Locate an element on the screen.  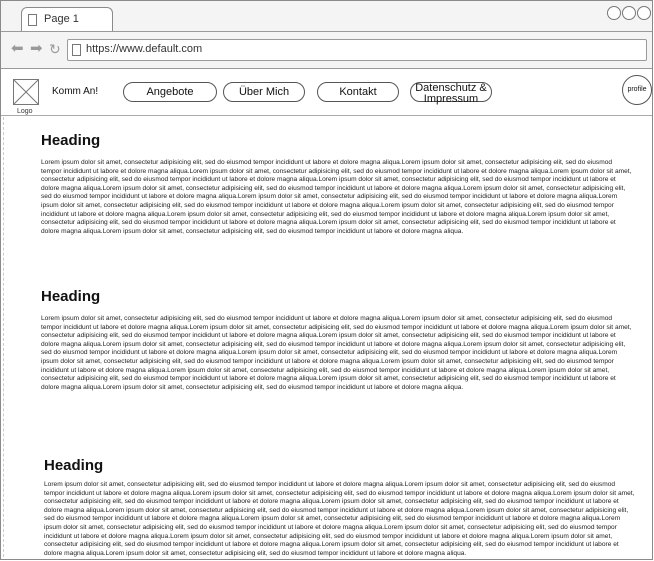
minimize-button is located at coordinates (614, 13).